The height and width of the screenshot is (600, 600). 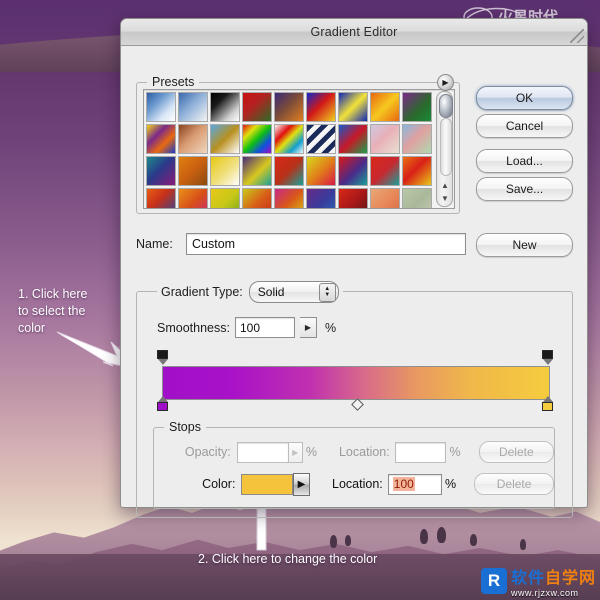 What do you see at coordinates (219, 484) in the screenshot?
I see `color-label: Color:` at bounding box center [219, 484].